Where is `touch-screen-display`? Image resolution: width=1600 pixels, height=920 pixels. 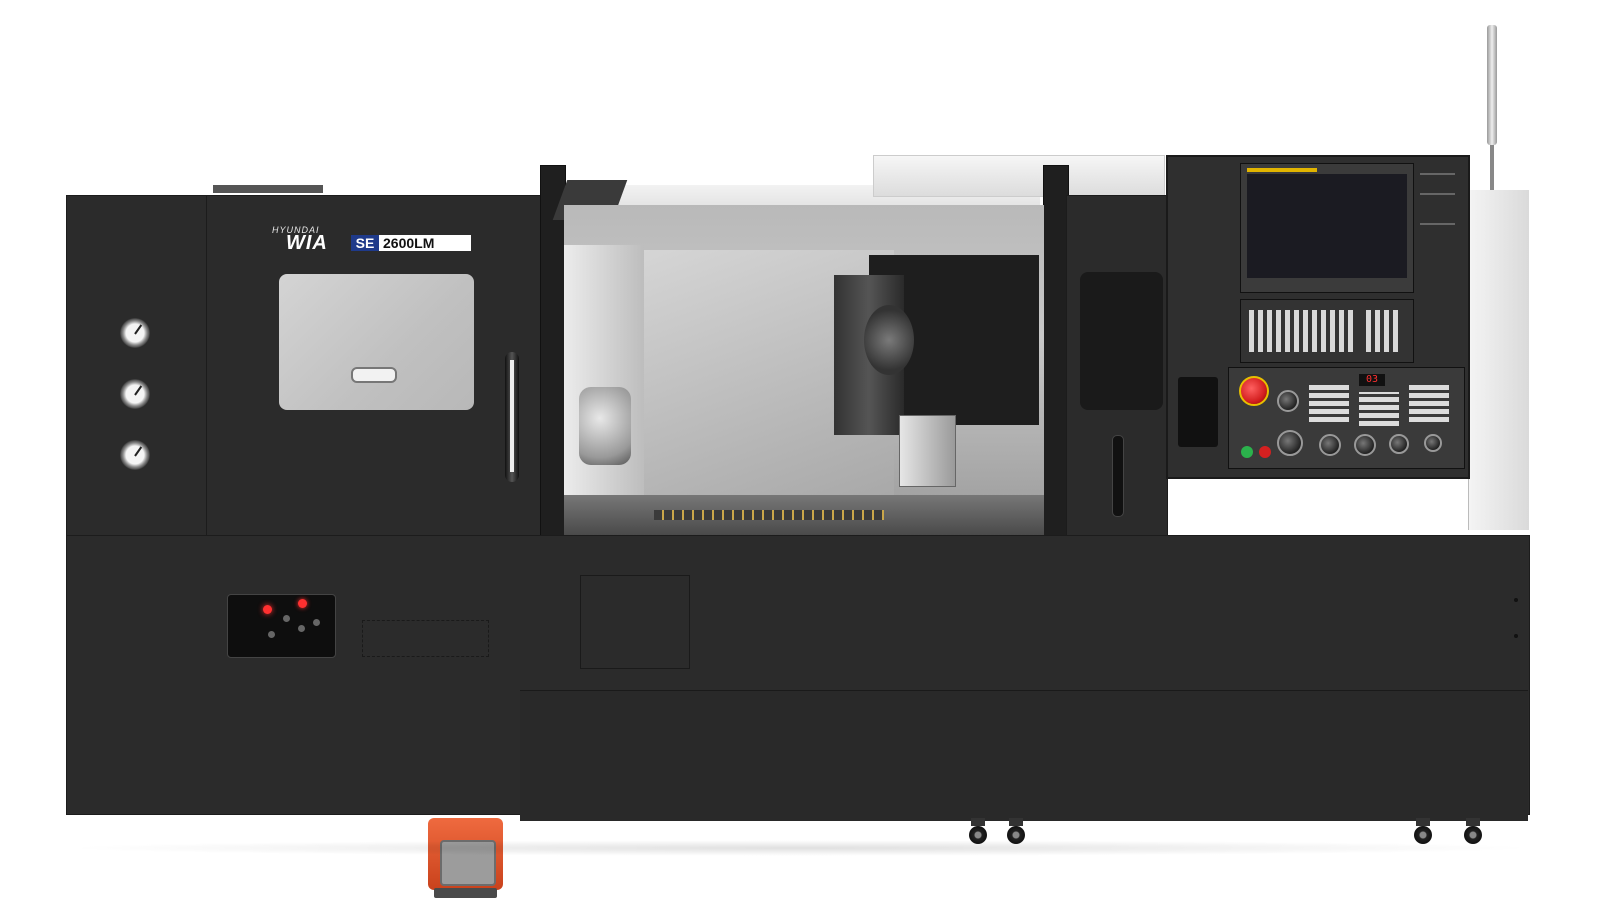 touch-screen-display is located at coordinates (1327, 228).